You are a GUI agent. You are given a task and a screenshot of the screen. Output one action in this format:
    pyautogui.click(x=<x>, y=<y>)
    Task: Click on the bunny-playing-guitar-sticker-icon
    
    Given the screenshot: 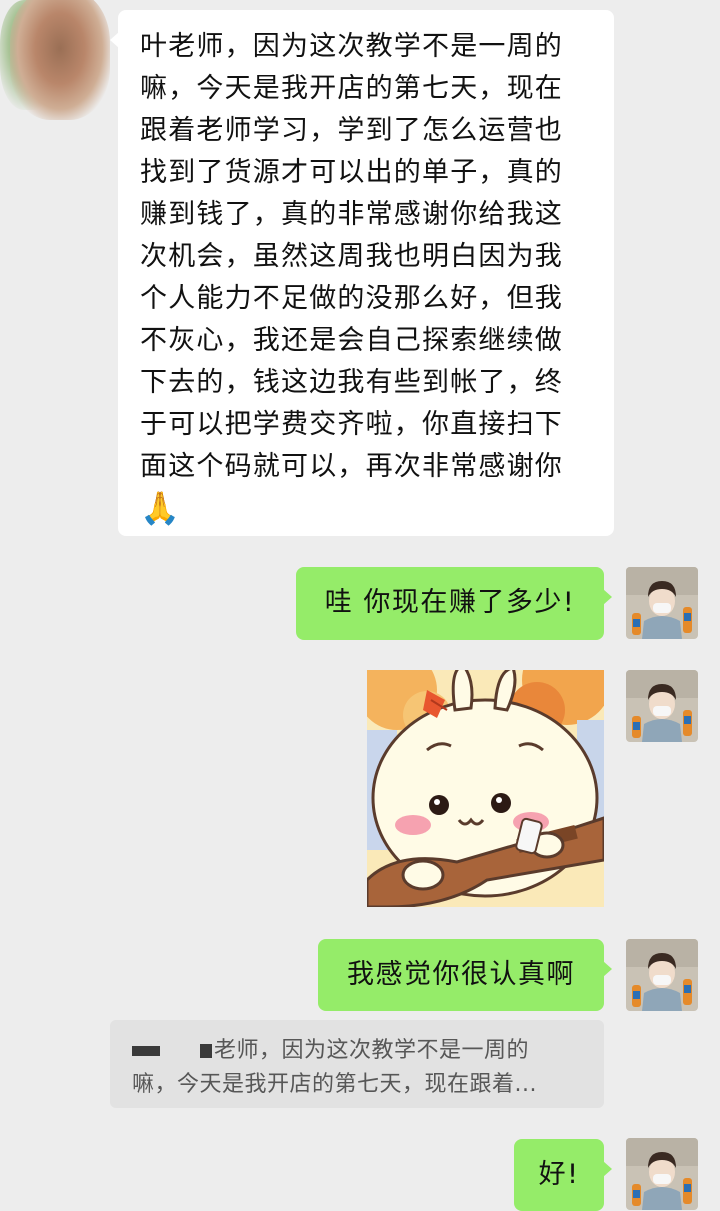 What is the action you would take?
    pyautogui.click(x=485, y=788)
    